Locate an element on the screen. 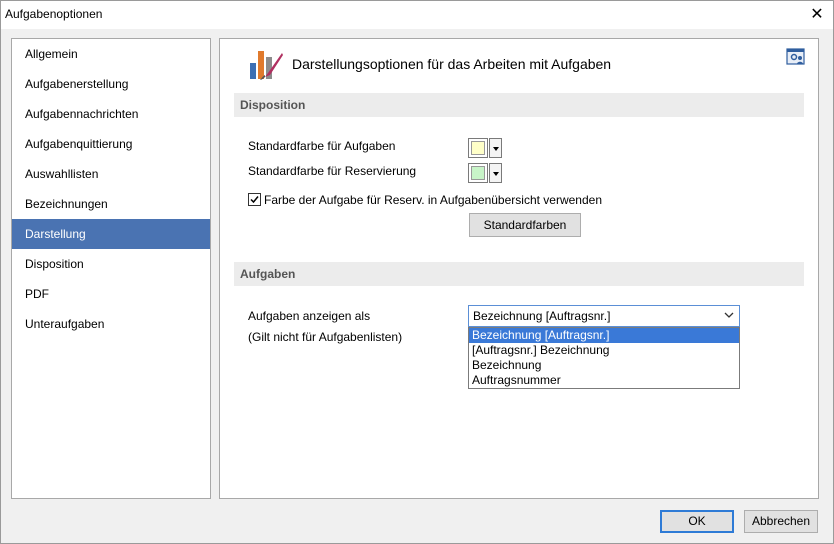 The height and width of the screenshot is (544, 834). sidebar-item-aufgabennachrichten: Aufgabennachrichten is located at coordinates (111, 114).